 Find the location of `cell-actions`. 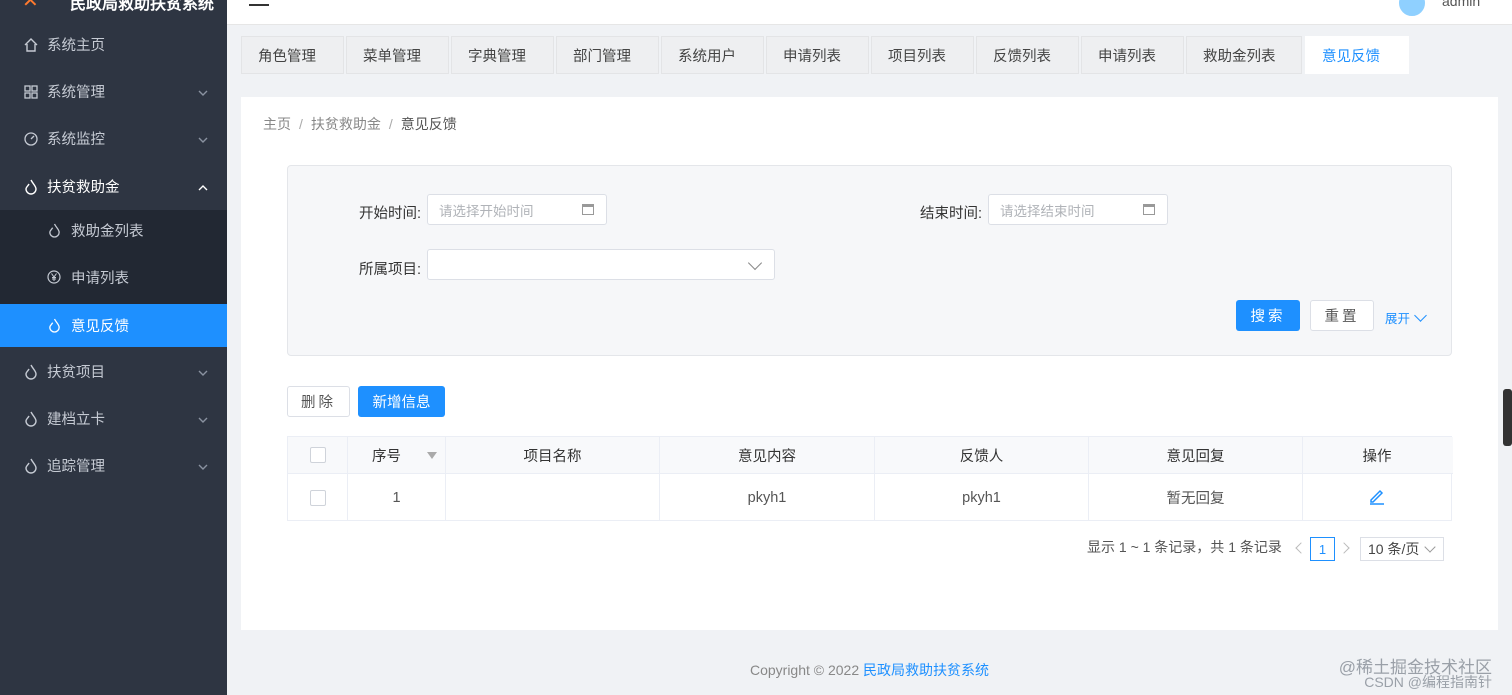

cell-actions is located at coordinates (1377, 497).